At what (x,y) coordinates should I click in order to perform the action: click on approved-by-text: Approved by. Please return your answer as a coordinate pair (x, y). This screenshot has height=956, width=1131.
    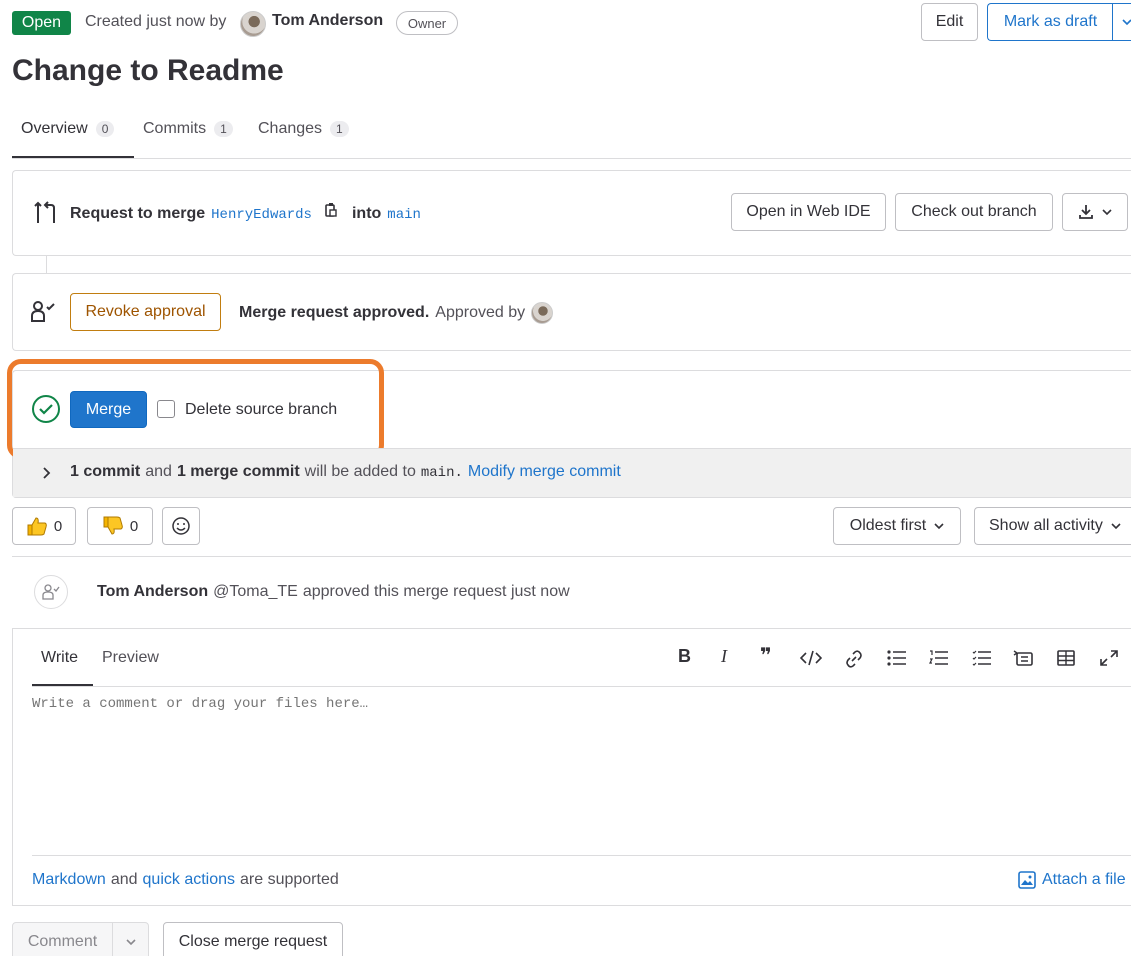
    Looking at the image, I should click on (480, 312).